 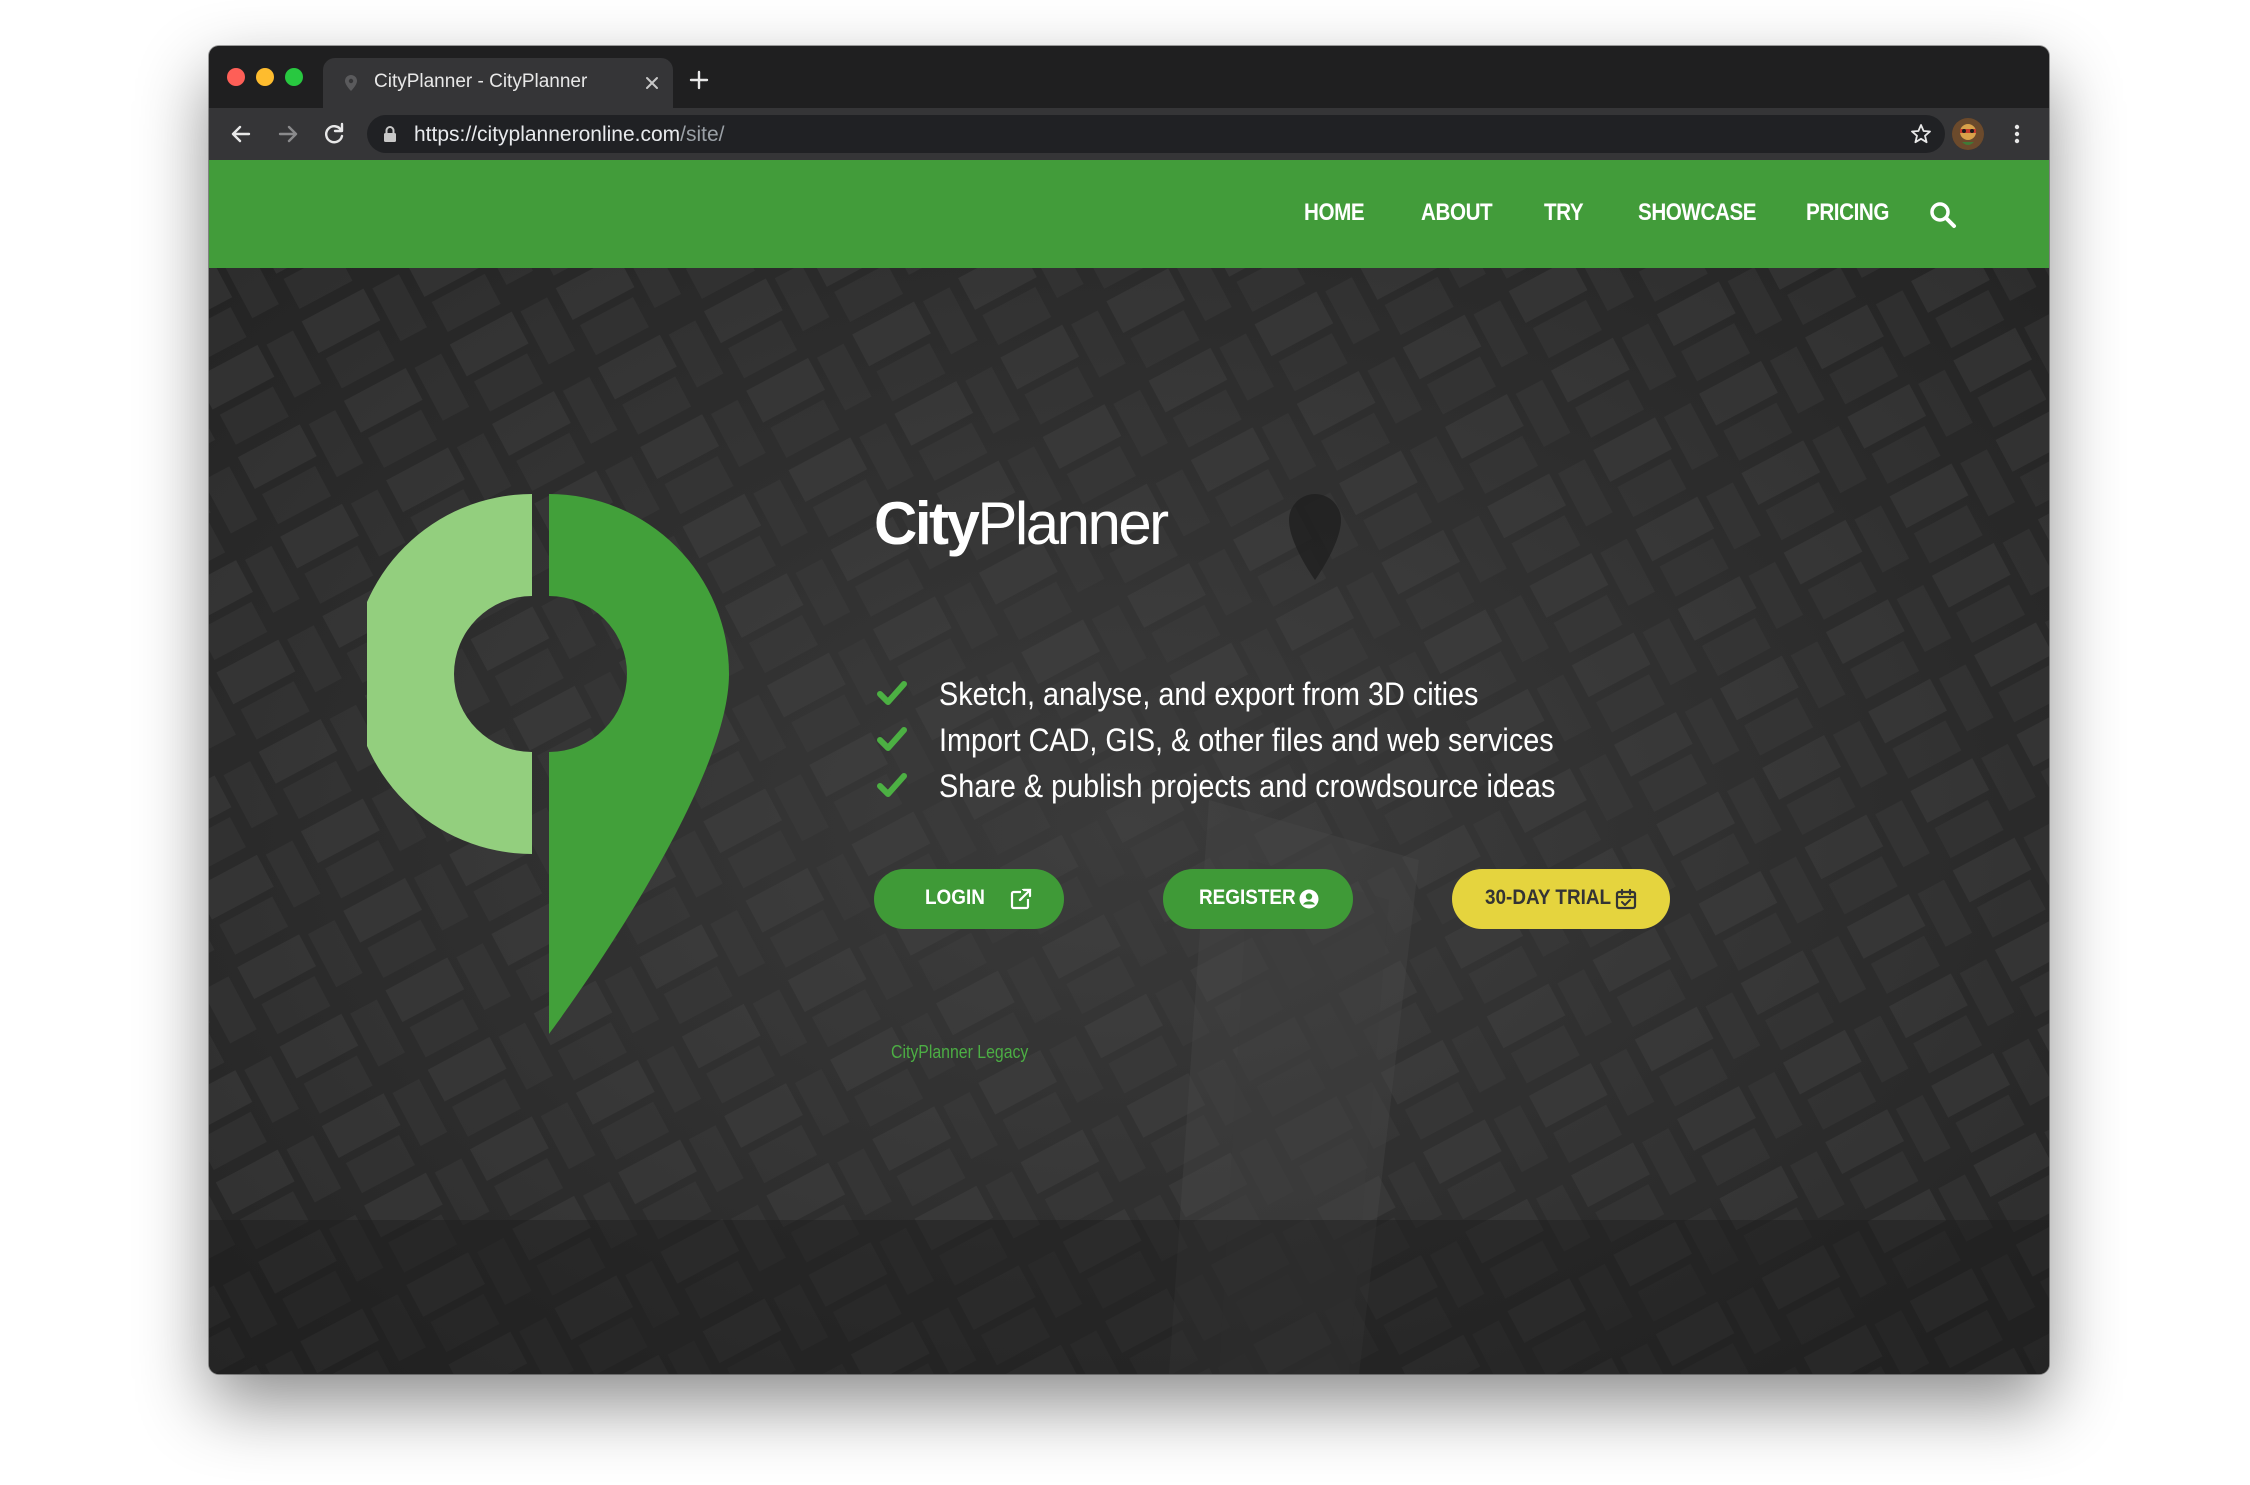 I want to click on login-button: LOGIN, so click(x=969, y=899).